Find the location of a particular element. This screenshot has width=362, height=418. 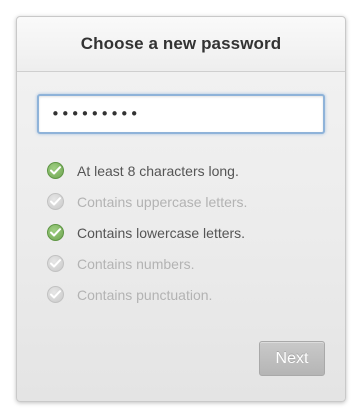

rule-lowercase: Contains lowercase letters. is located at coordinates (147, 232).